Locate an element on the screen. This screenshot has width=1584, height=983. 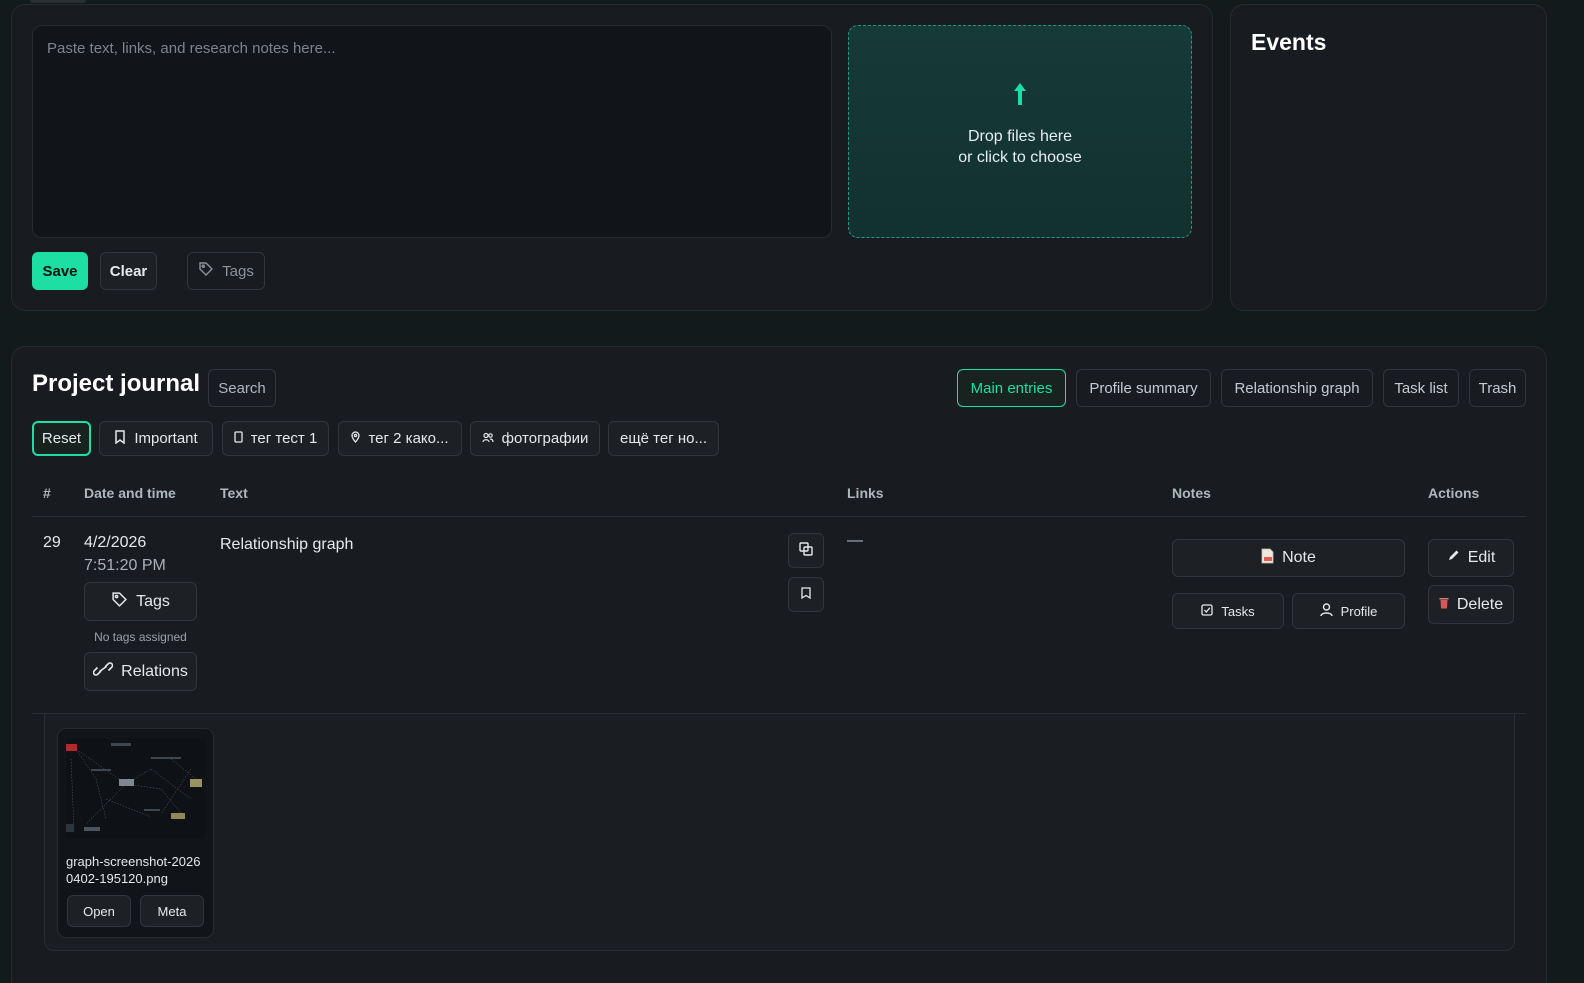
entry-number: 29 is located at coordinates (52, 542).